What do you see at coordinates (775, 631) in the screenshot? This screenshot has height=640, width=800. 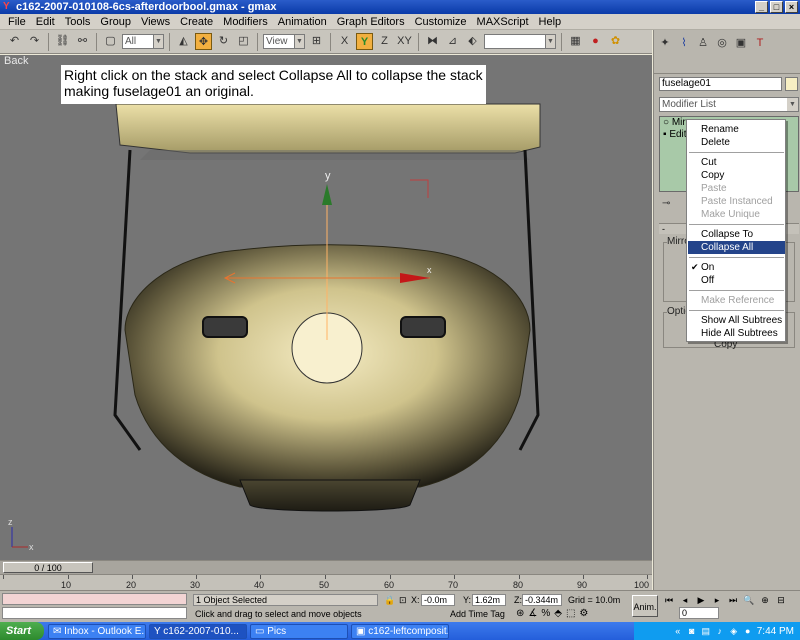 I see `clock: 7:44 PM` at bounding box center [775, 631].